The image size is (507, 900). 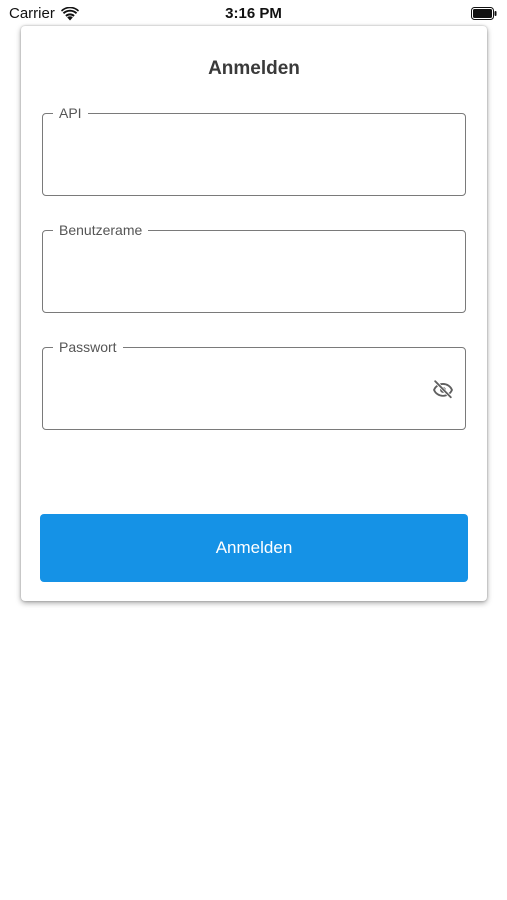 What do you see at coordinates (70, 113) in the screenshot?
I see `api-field-label: API` at bounding box center [70, 113].